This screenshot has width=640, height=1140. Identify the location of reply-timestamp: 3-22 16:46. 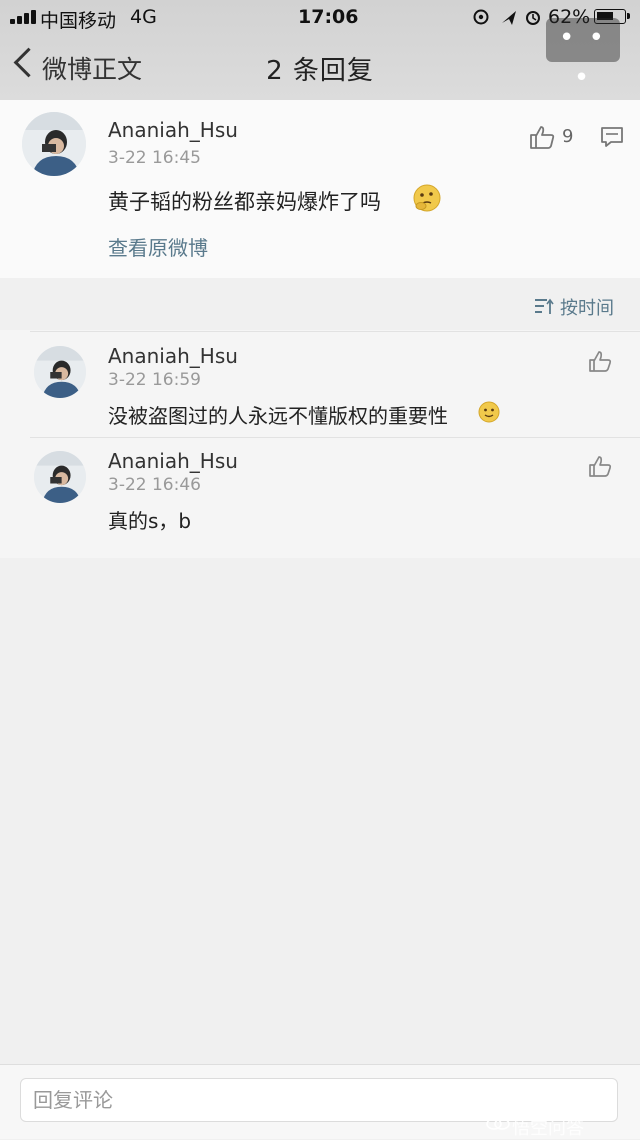
(154, 485).